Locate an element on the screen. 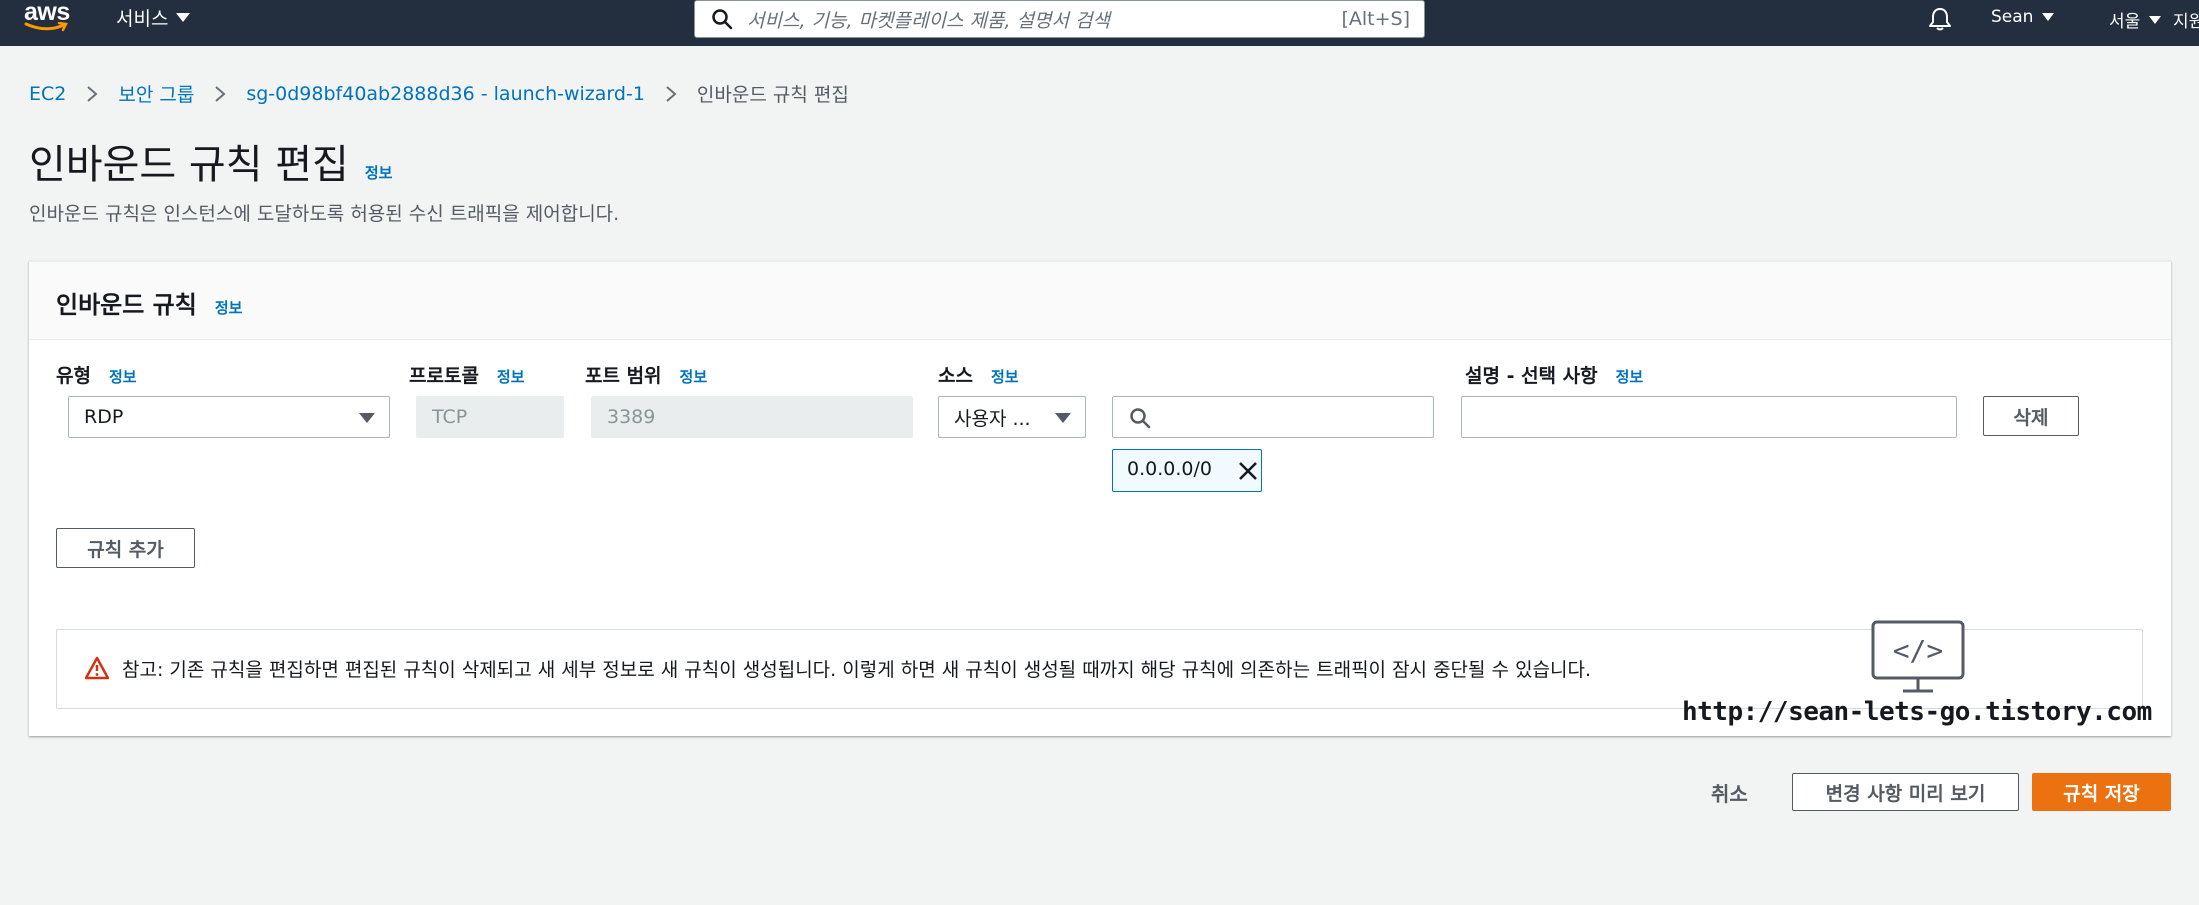 This screenshot has width=2199, height=905. close-icon is located at coordinates (1248, 471).